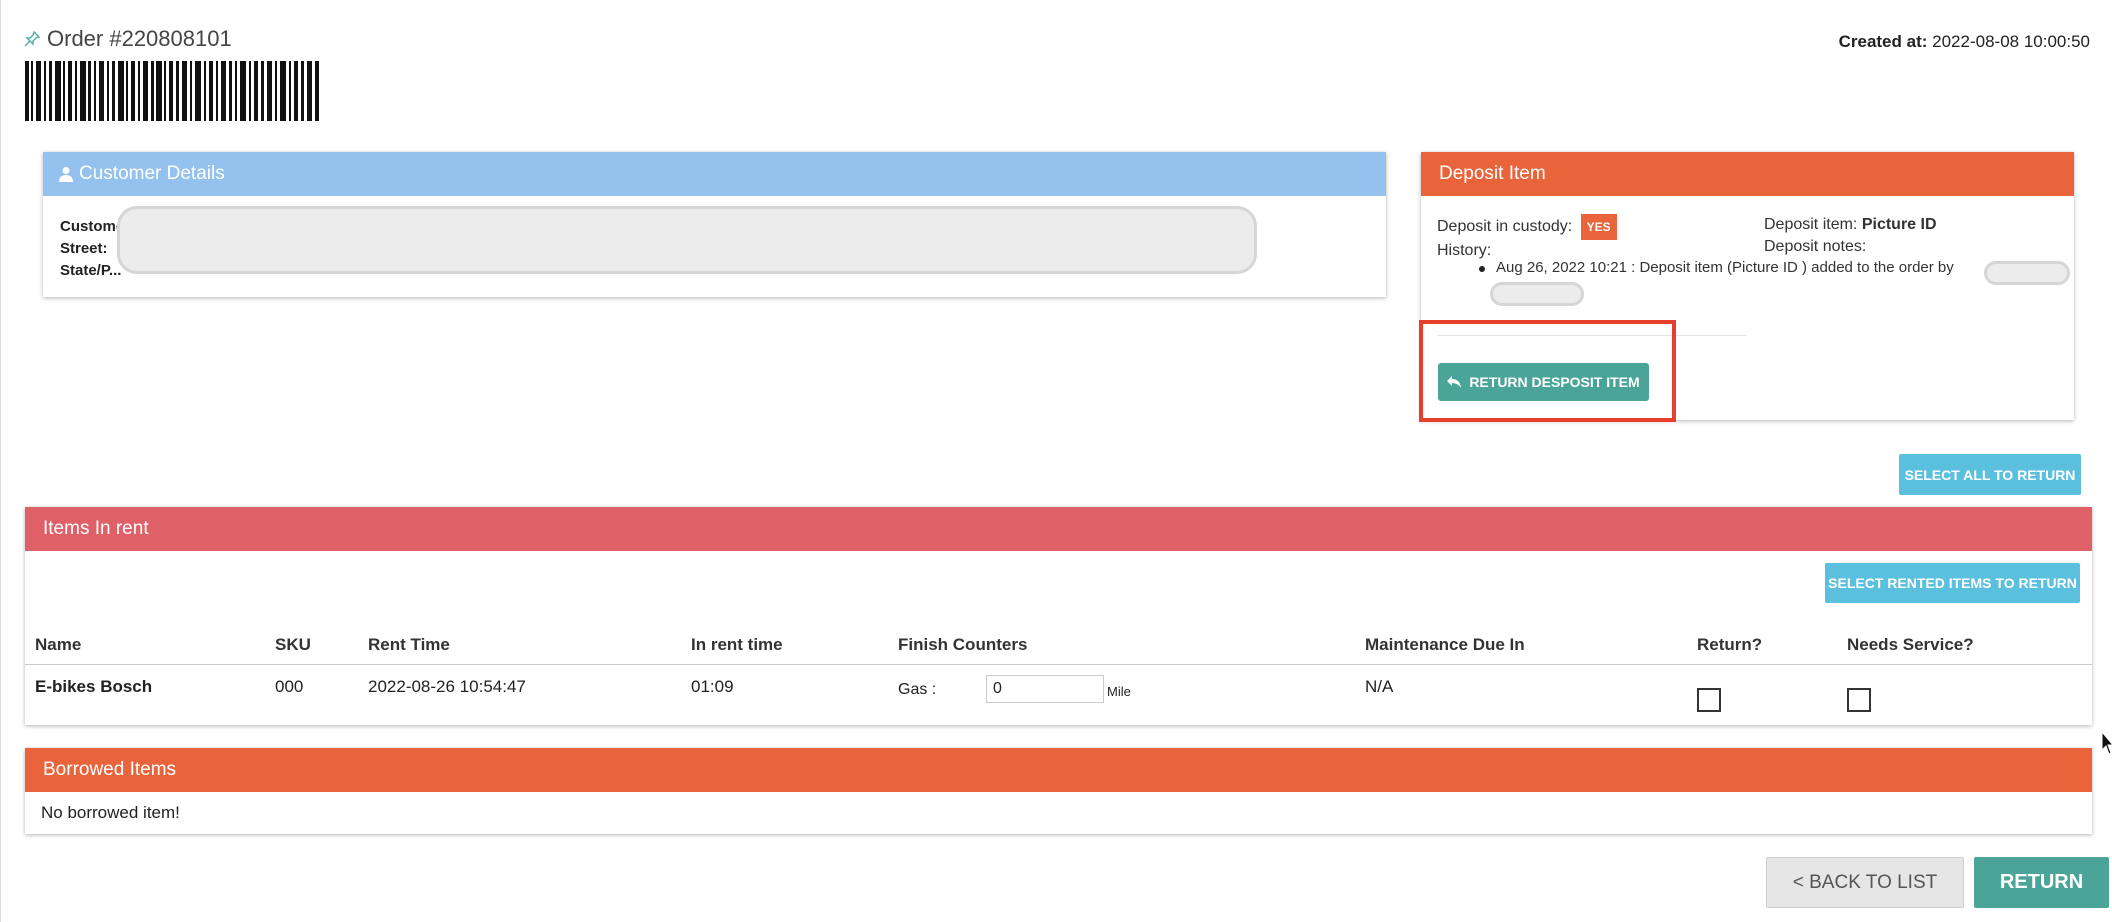 Image resolution: width=2112 pixels, height=922 pixels. I want to click on order-number: Order #220808101, so click(139, 38).